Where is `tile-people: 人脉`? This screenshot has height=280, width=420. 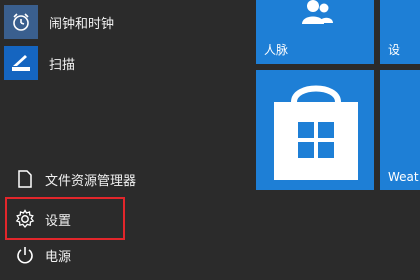
tile-people: 人脉 is located at coordinates (315, 32).